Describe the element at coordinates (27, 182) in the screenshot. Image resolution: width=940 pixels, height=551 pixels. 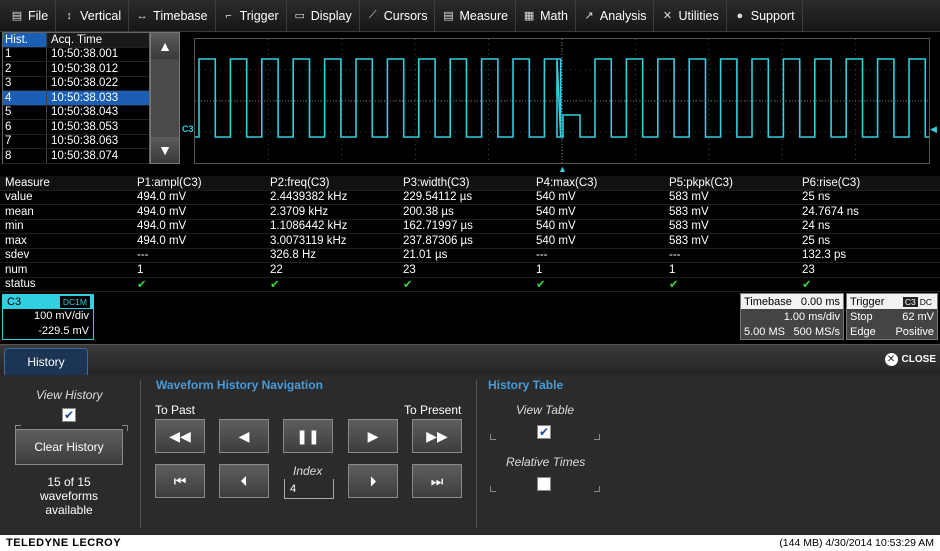
I see `measure-header-label: Measure` at that location.